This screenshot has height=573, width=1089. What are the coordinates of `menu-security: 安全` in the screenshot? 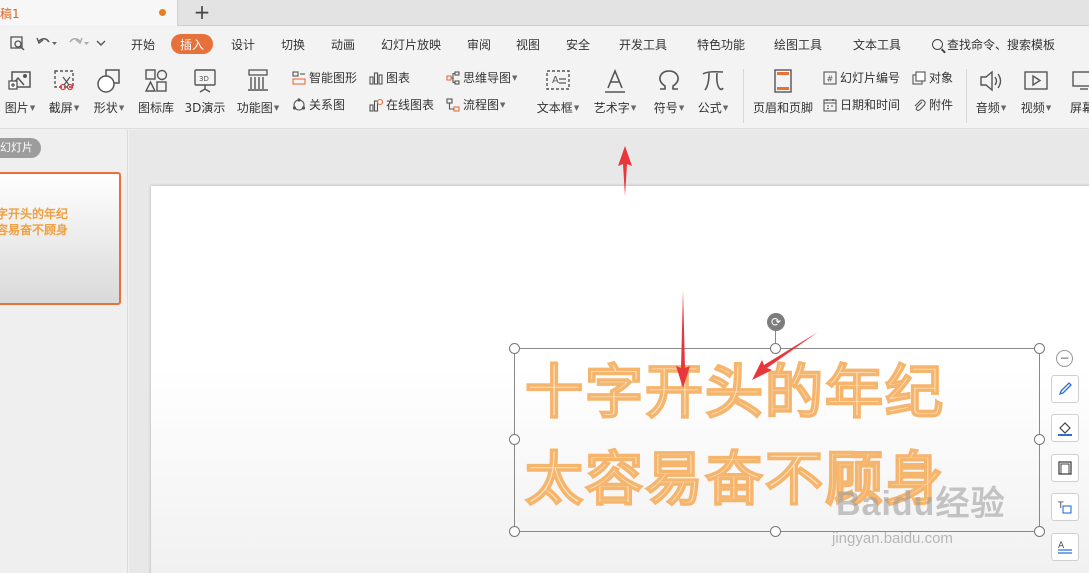 It's located at (578, 44).